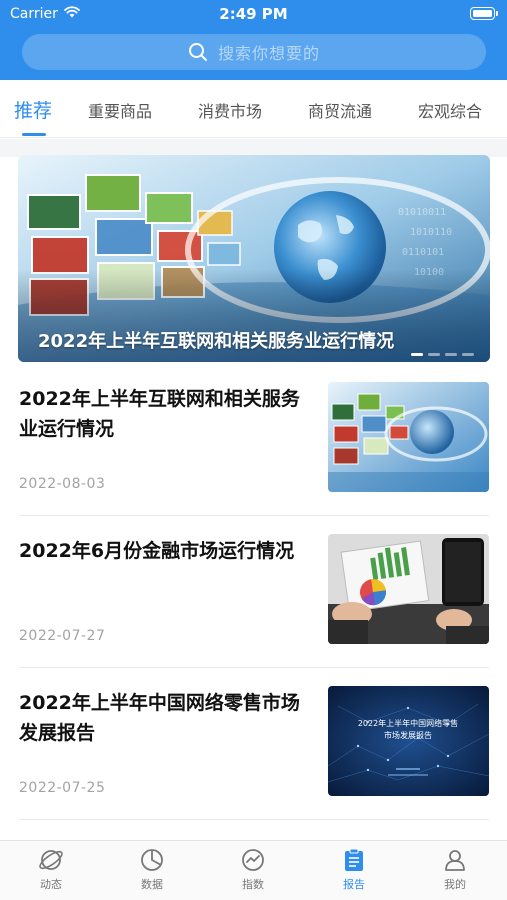 Image resolution: width=507 pixels, height=900 pixels. What do you see at coordinates (442, 354) in the screenshot?
I see `carousel-indicator` at bounding box center [442, 354].